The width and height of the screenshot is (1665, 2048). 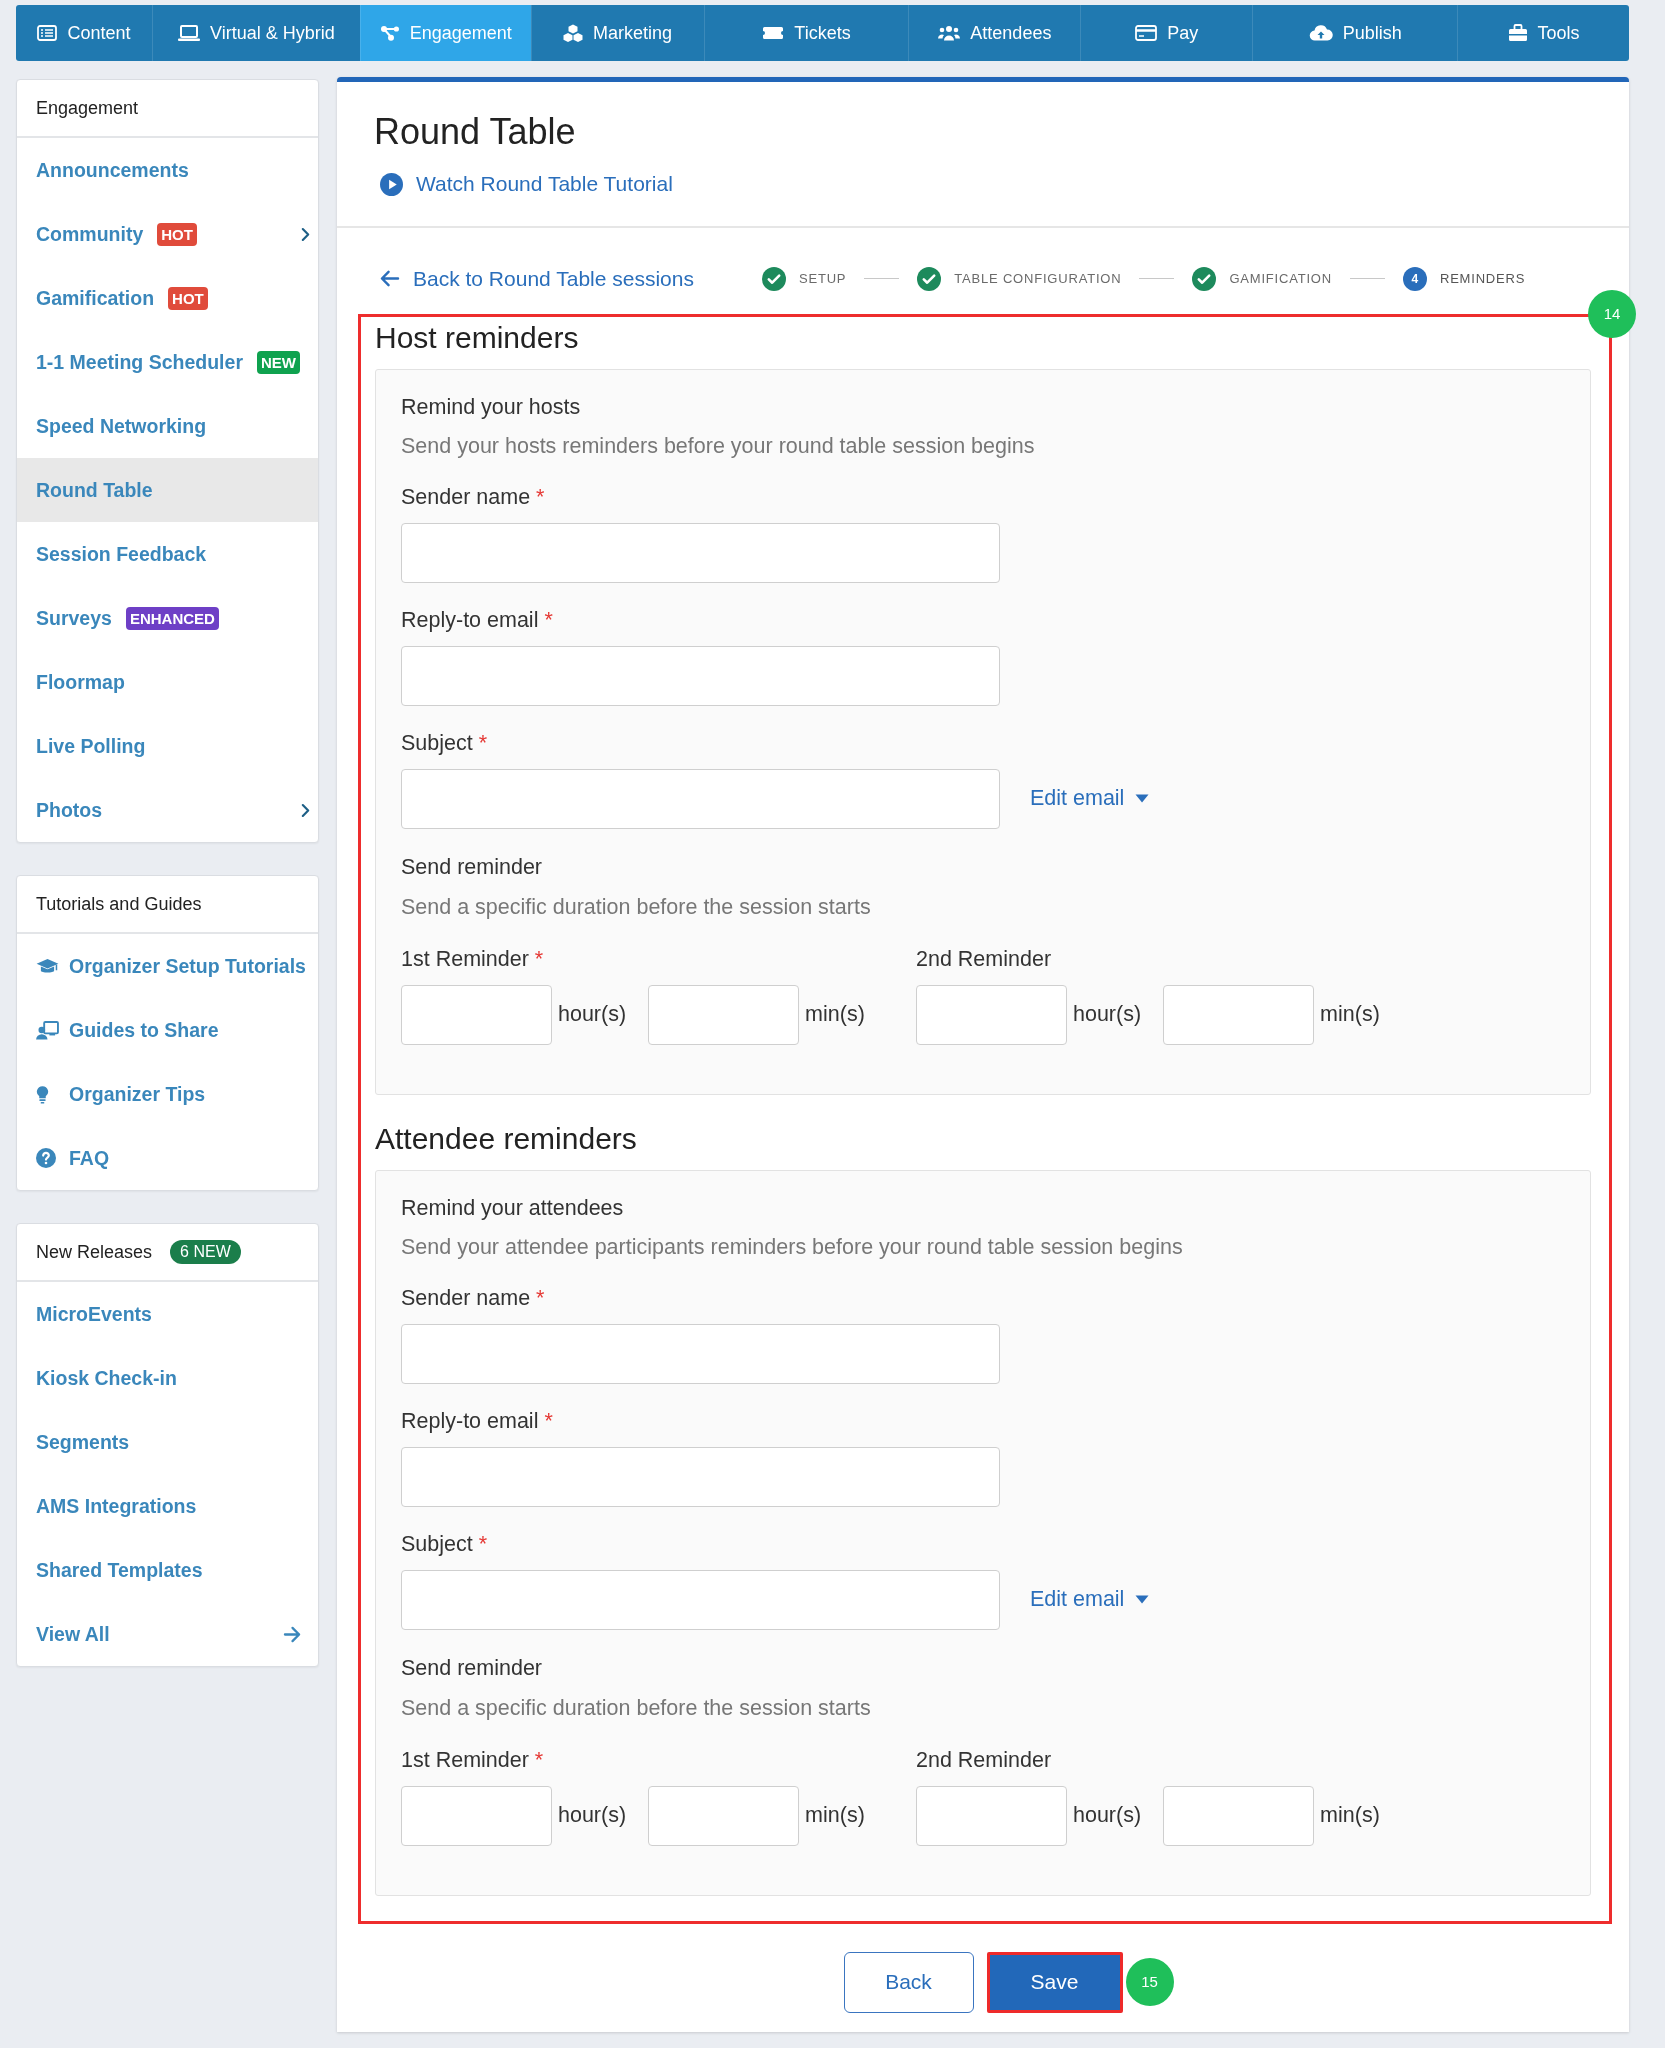 What do you see at coordinates (167, 362) in the screenshot?
I see `sidebar-item: 1-1 Meeting Scheduler NEW` at bounding box center [167, 362].